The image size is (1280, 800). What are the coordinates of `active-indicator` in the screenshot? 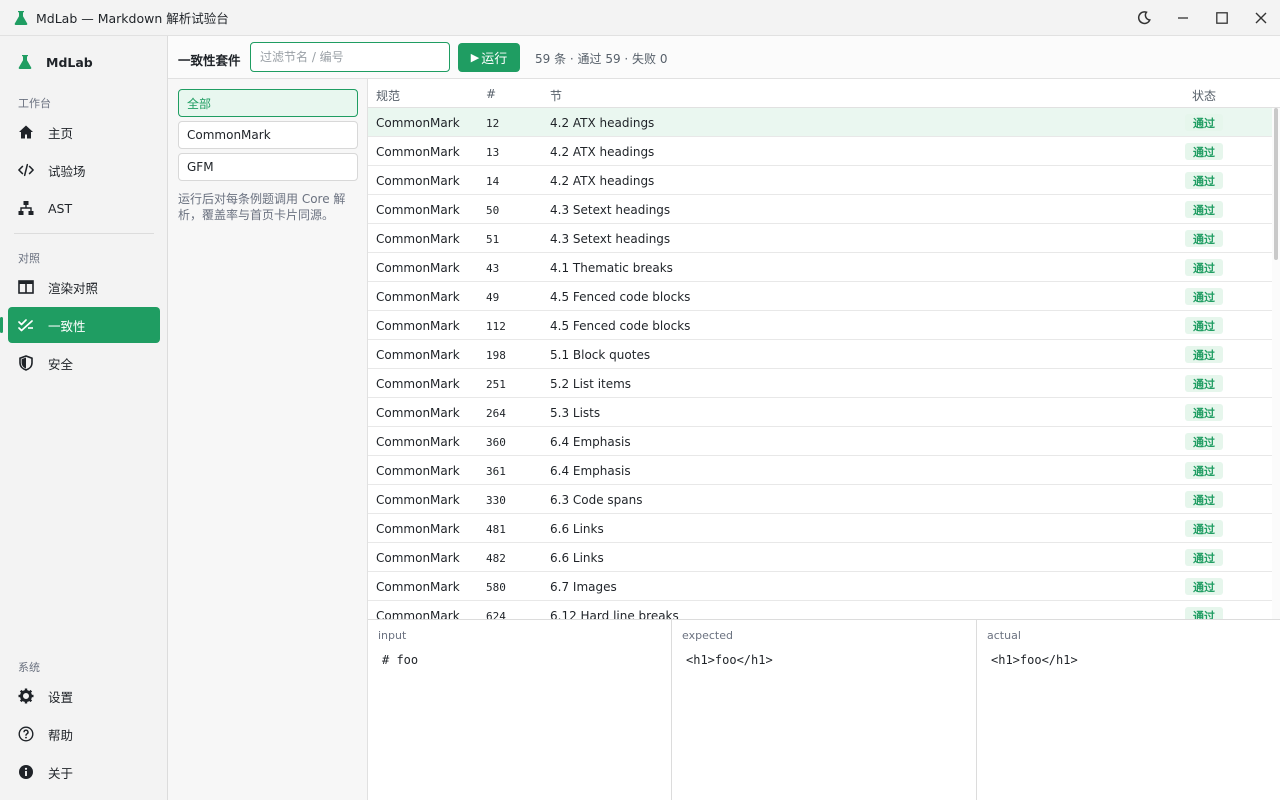 It's located at (1, 325).